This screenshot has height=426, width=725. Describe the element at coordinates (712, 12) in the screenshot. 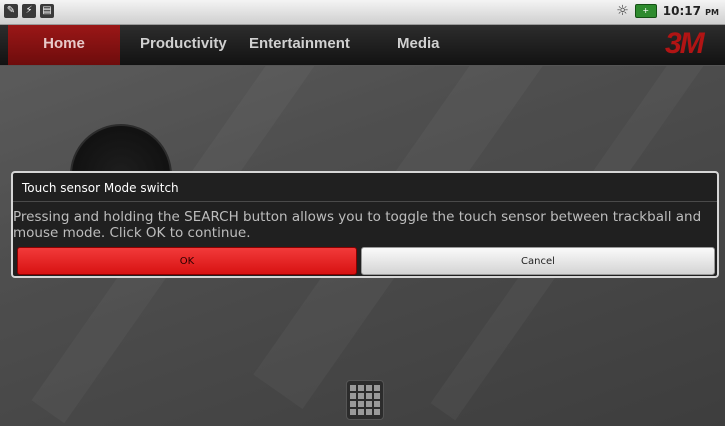

I see `clock-ampm: PM` at that location.